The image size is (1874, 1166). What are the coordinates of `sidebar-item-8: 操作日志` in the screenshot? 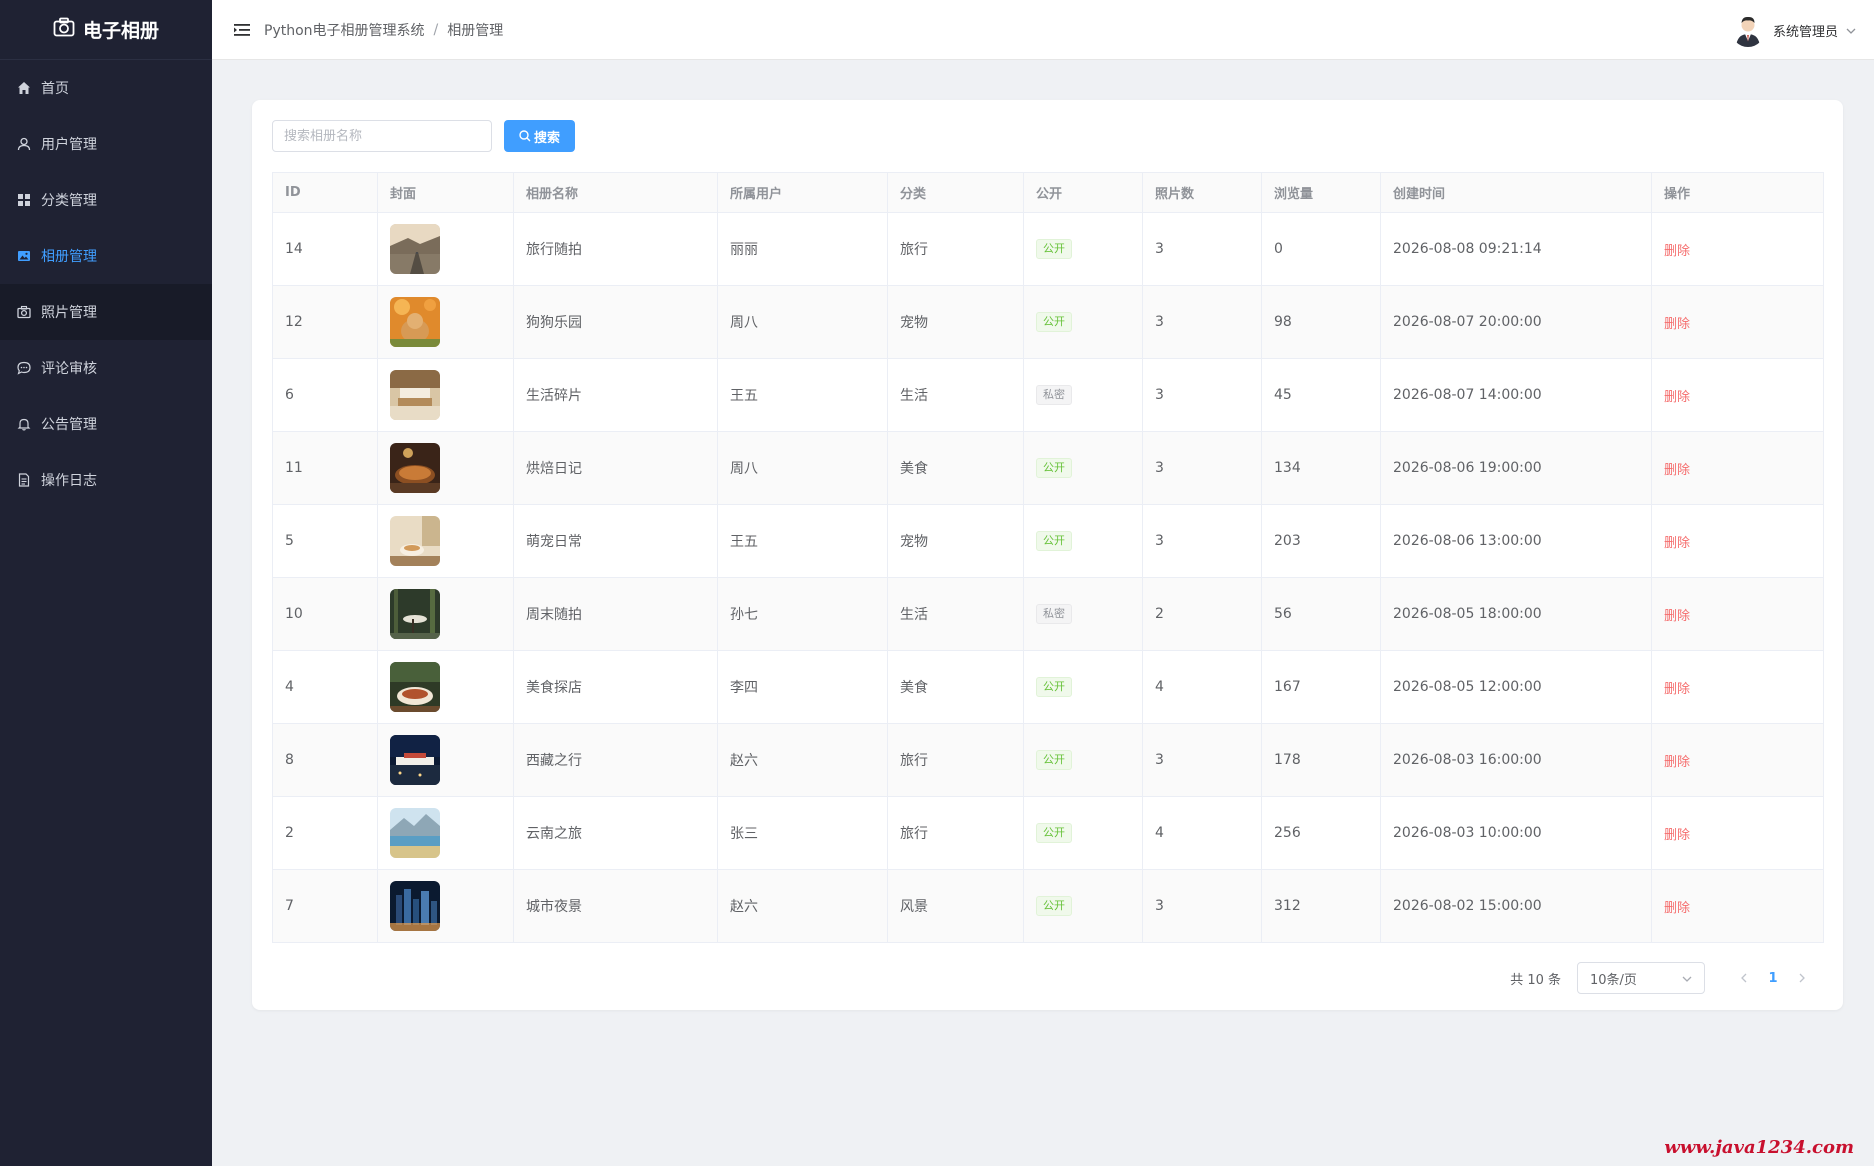 It's located at (106, 480).